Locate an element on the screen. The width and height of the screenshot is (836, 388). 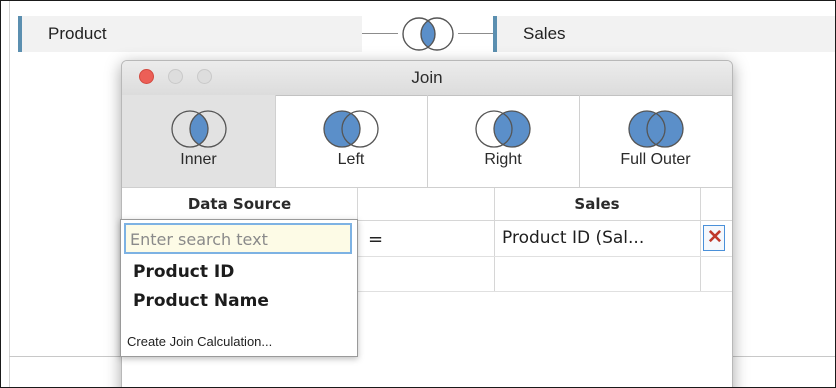
join-type-full-outer: Full Outer is located at coordinates (655, 141).